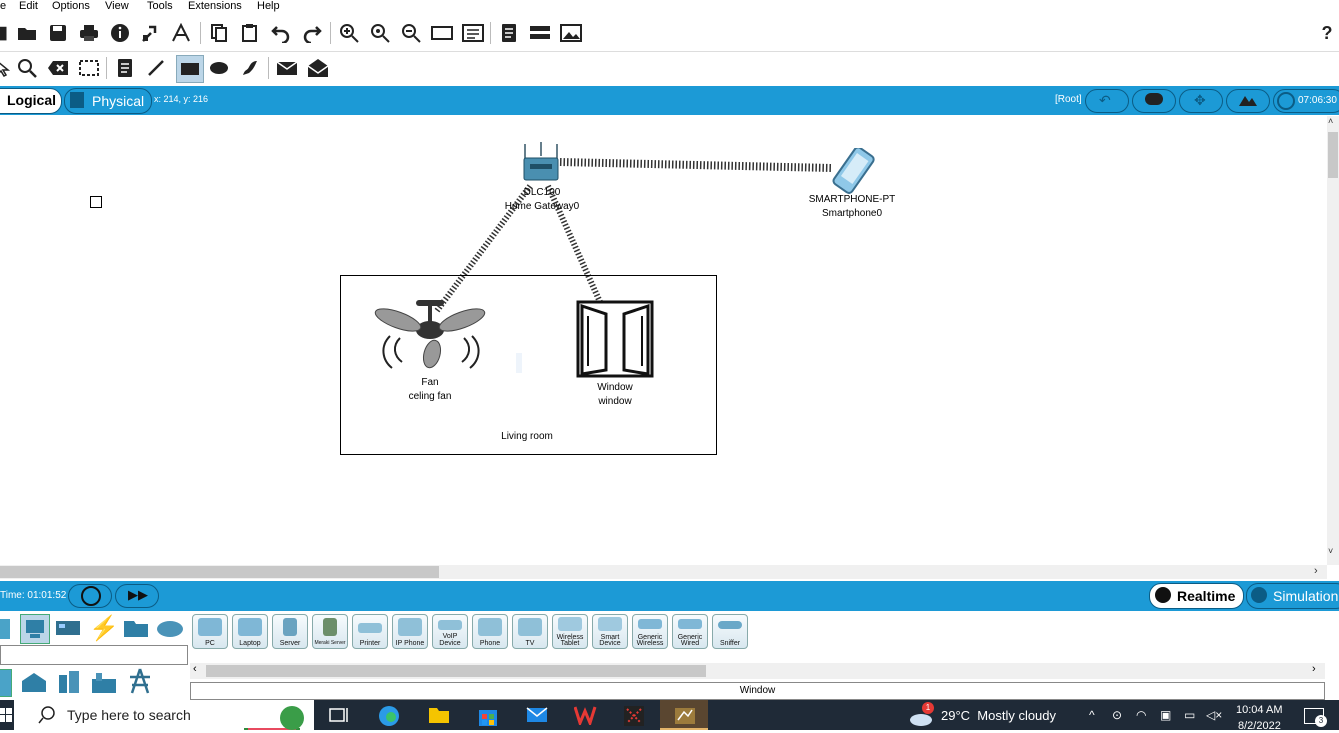 The height and width of the screenshot is (733, 1339). Describe the element at coordinates (117, 6) in the screenshot. I see `menu-view: View` at that location.